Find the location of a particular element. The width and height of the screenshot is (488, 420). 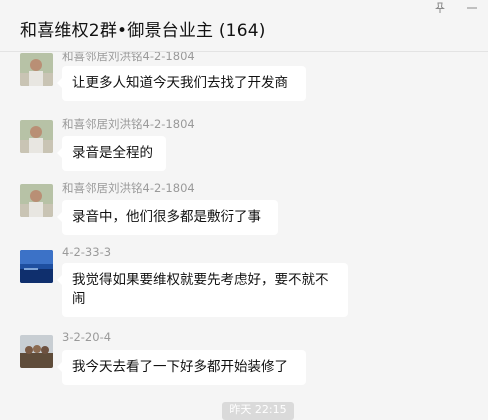

message-bubble: 我觉得如果要维权就要先考虑好，要不就不闹 is located at coordinates (202, 290).